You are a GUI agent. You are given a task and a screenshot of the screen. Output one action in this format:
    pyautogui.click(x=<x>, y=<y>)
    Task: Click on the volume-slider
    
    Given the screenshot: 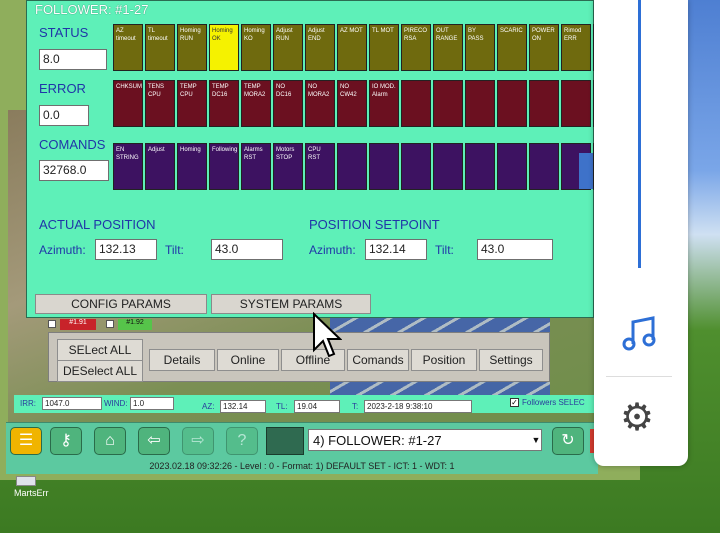 What is the action you would take?
    pyautogui.click(x=639, y=134)
    